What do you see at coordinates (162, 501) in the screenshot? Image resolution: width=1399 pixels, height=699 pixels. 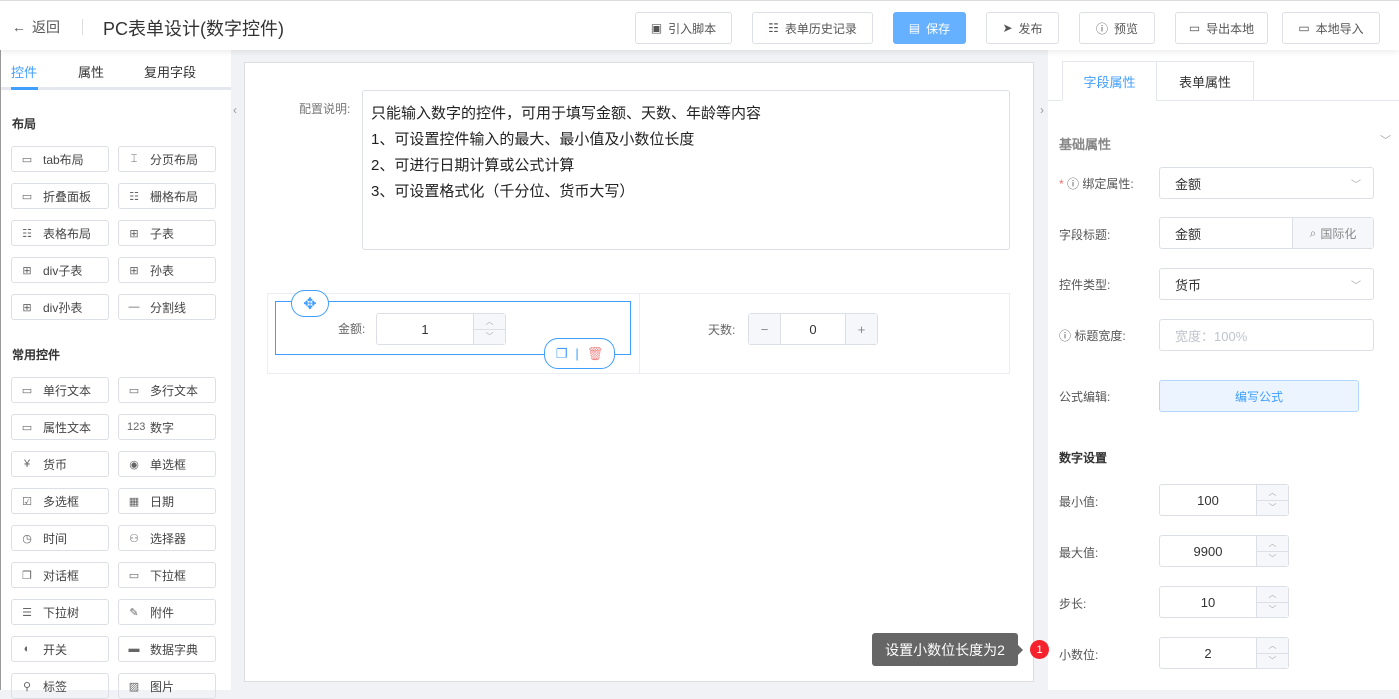 I see `component-label: 日期` at bounding box center [162, 501].